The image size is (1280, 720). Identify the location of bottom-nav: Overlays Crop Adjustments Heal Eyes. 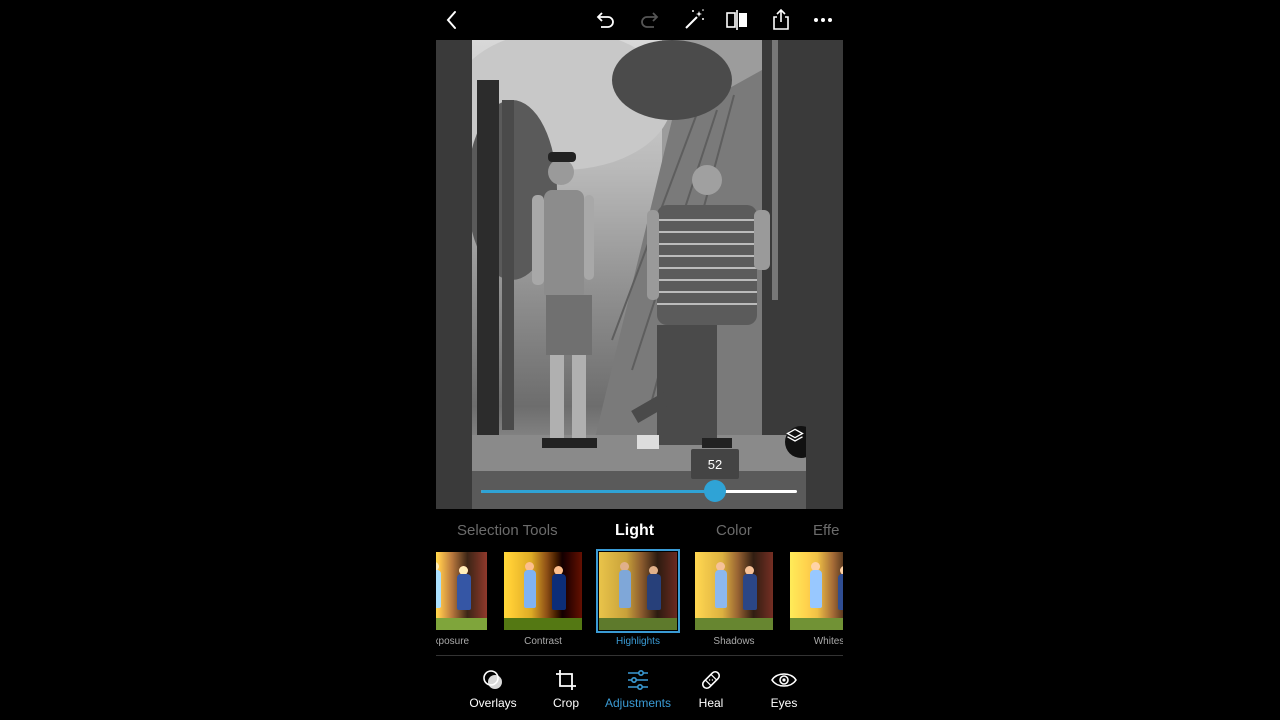
(639, 690).